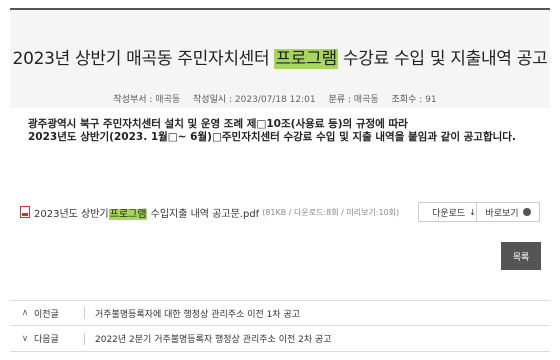  I want to click on attachment-info: (81KB / 다운로드:8회 / 미리보기:10회), so click(331, 212).